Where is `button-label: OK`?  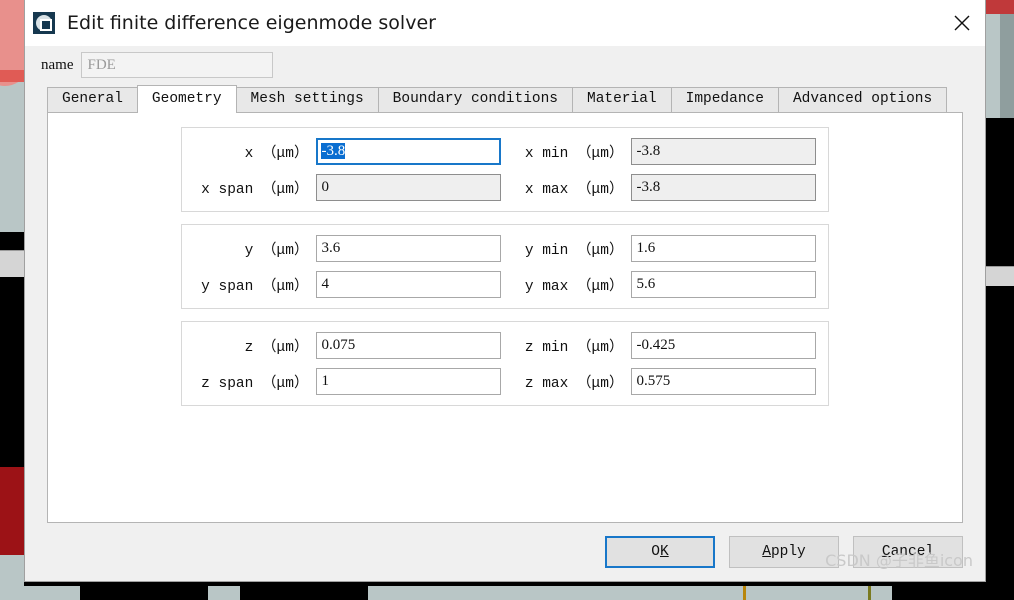 button-label: OK is located at coordinates (660, 552).